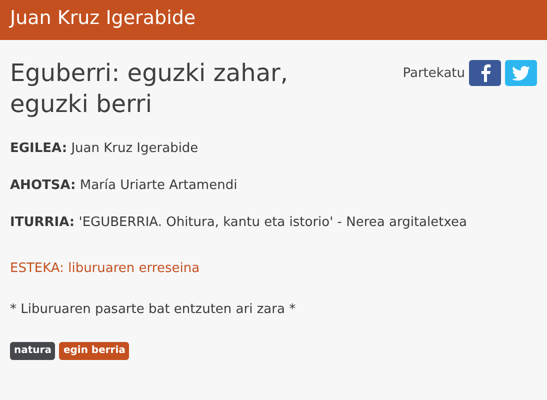 Image resolution: width=547 pixels, height=400 pixels. What do you see at coordinates (485, 73) in the screenshot?
I see `facebook-share-button` at bounding box center [485, 73].